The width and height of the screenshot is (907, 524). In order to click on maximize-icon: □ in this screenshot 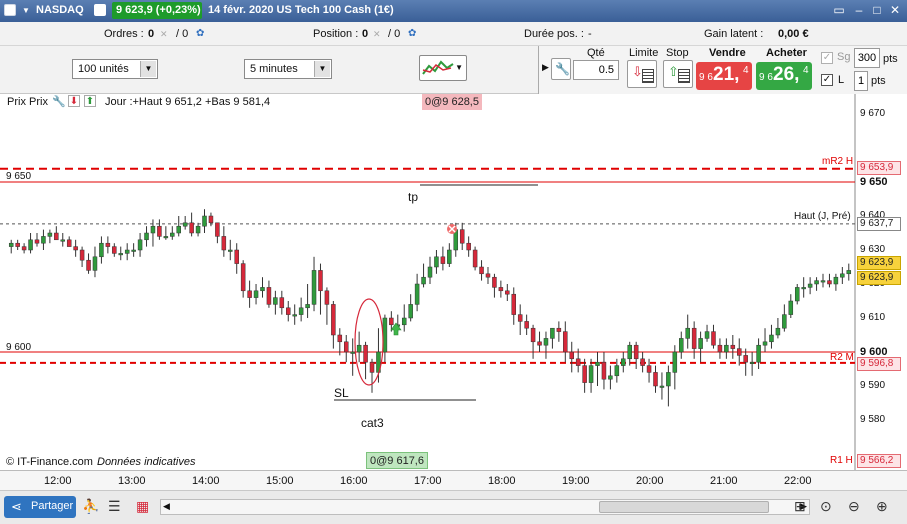, I will do `click(877, 10)`.